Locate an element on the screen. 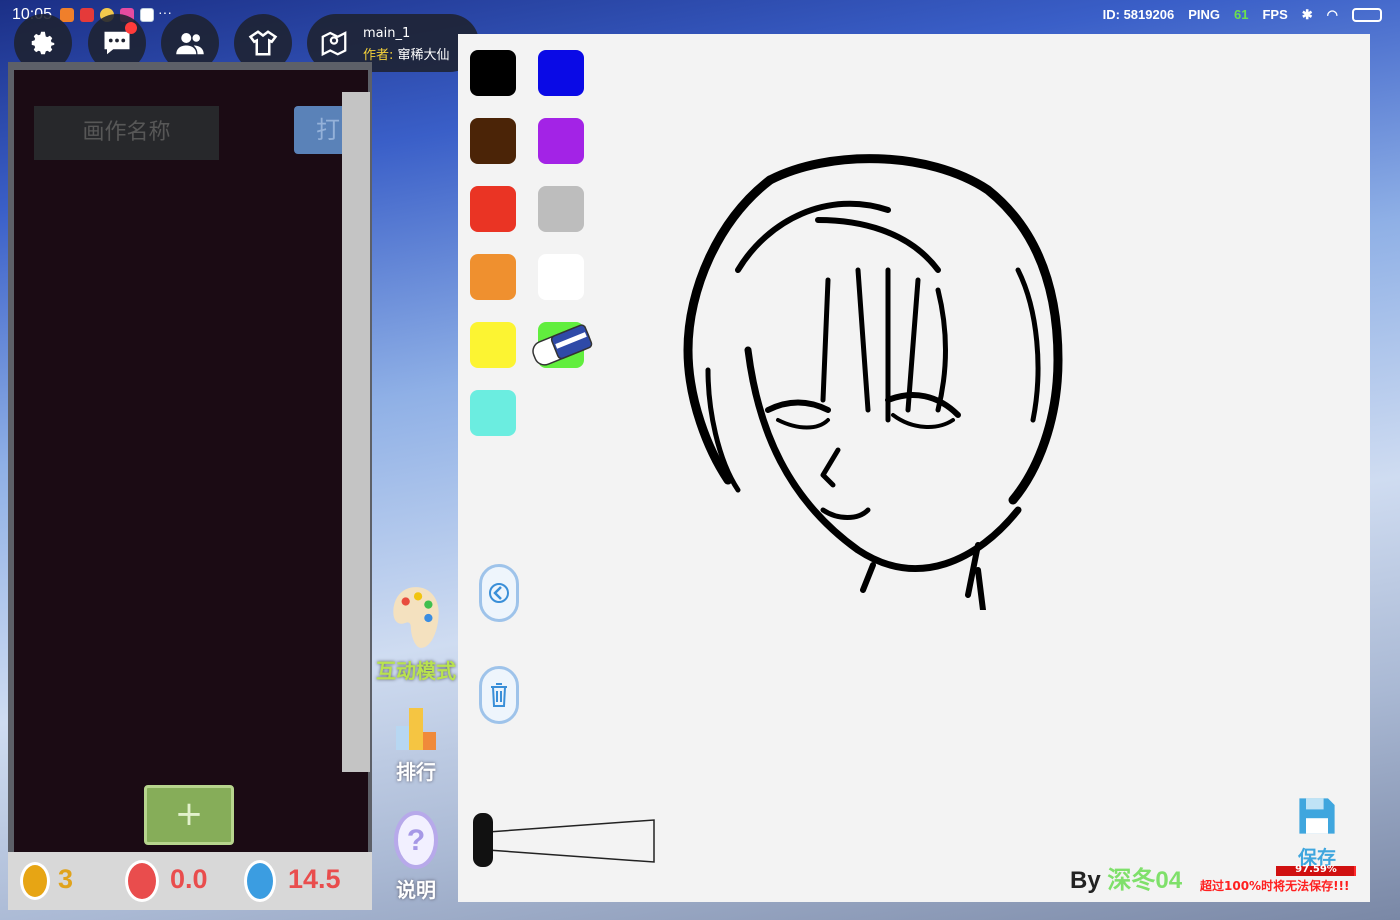 The image size is (1400, 920). coin-count: 3 is located at coordinates (66, 879).